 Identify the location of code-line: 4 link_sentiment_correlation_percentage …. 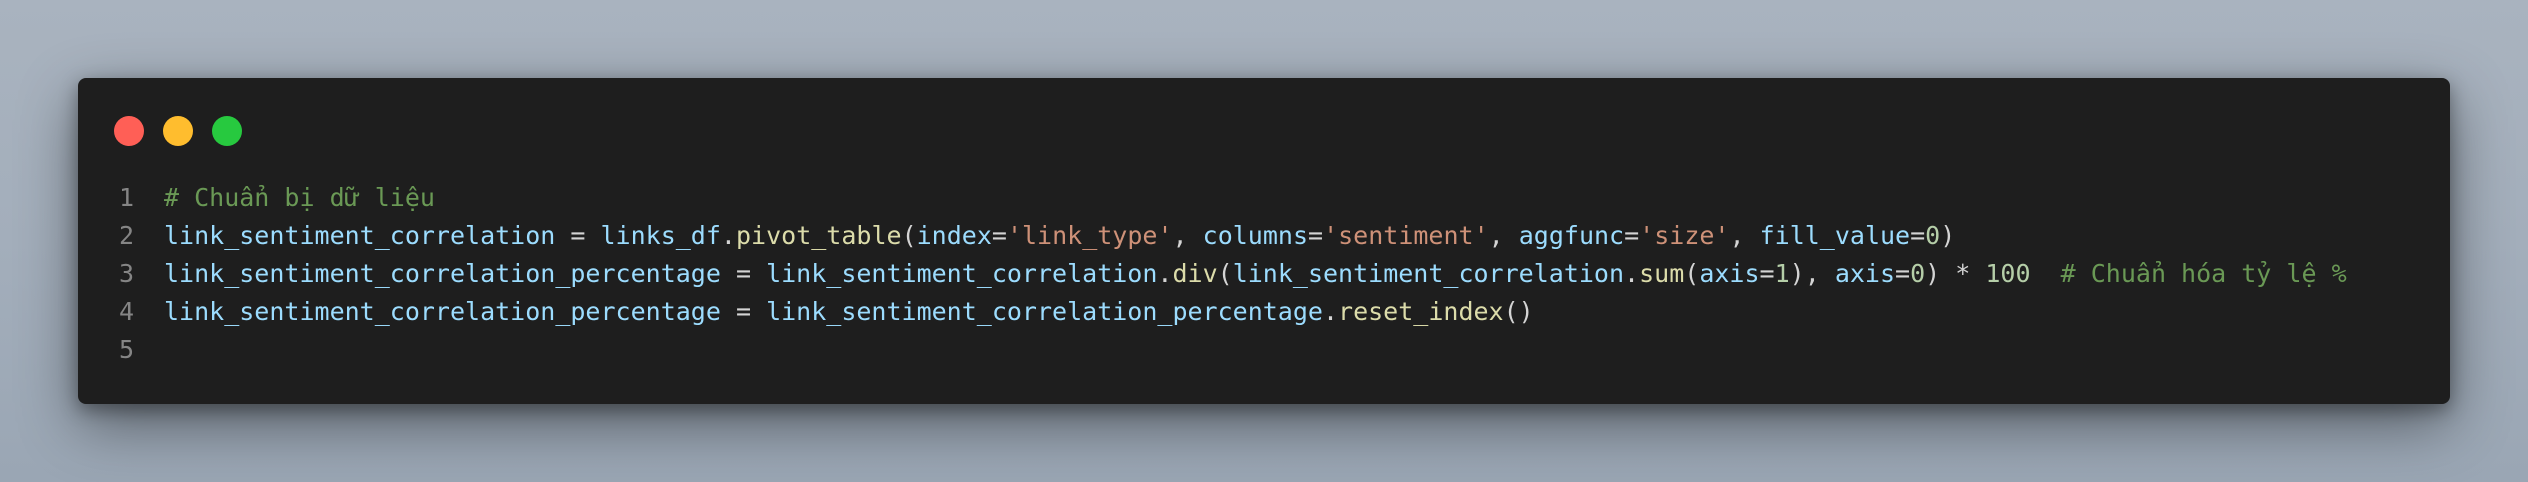
(1264, 312).